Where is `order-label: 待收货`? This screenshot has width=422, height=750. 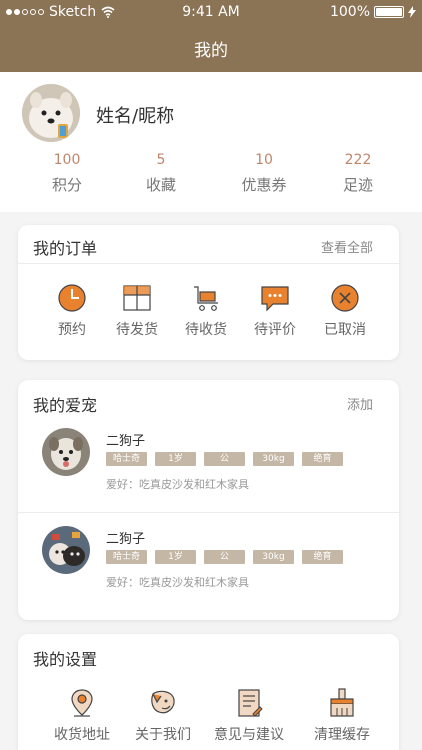 order-label: 待收货 is located at coordinates (206, 330).